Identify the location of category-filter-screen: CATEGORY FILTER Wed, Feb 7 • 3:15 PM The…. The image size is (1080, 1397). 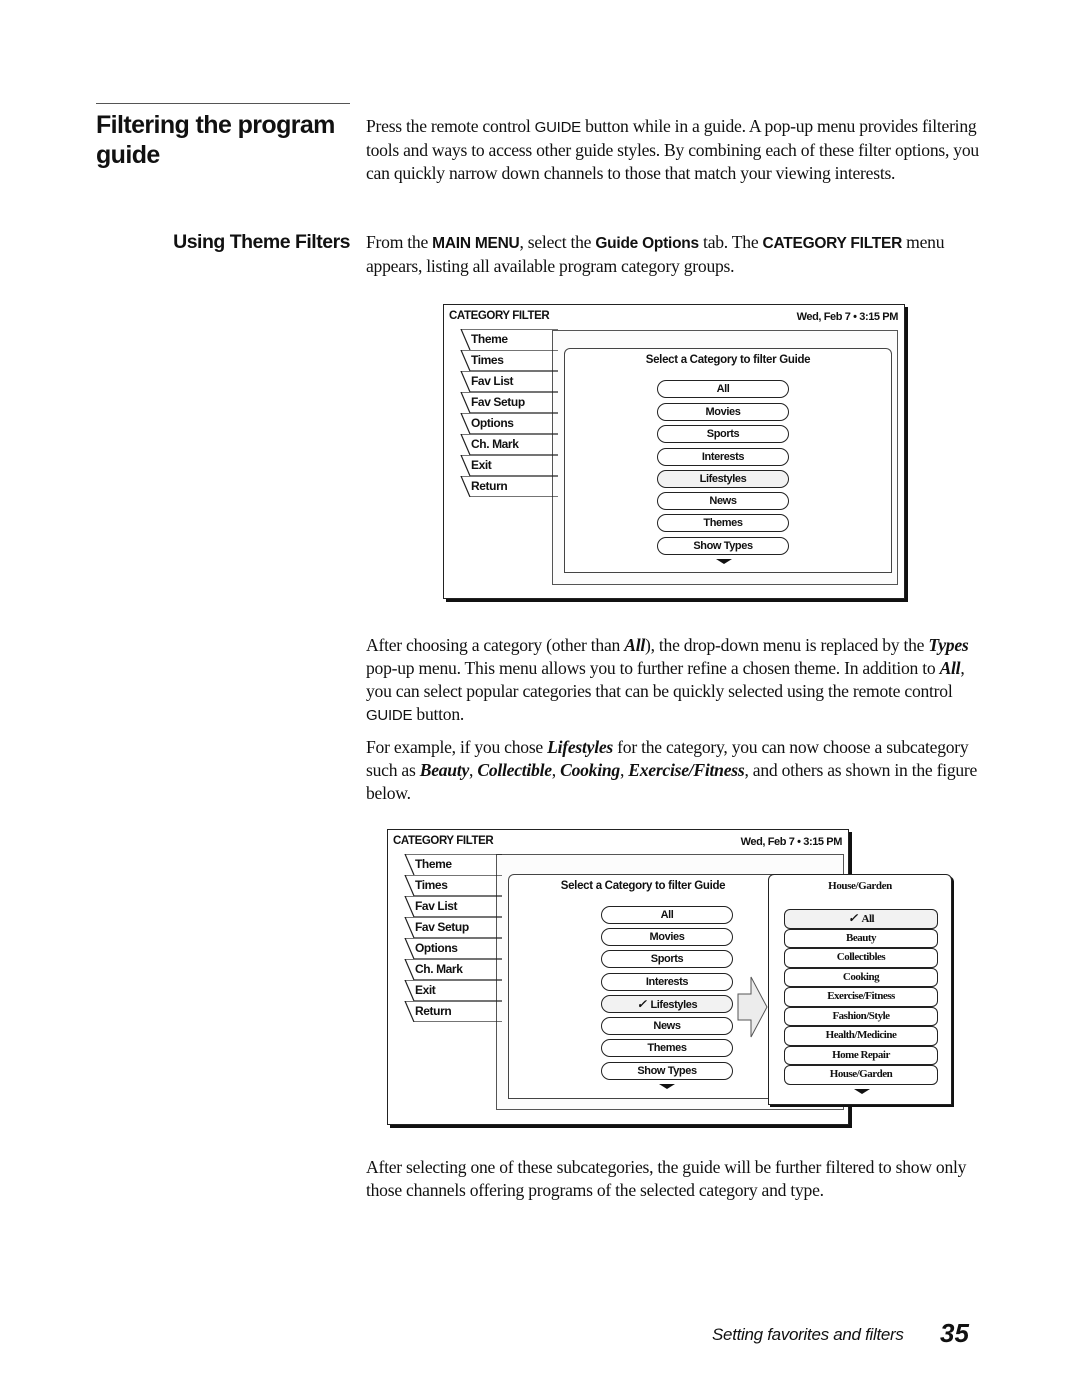
(674, 451).